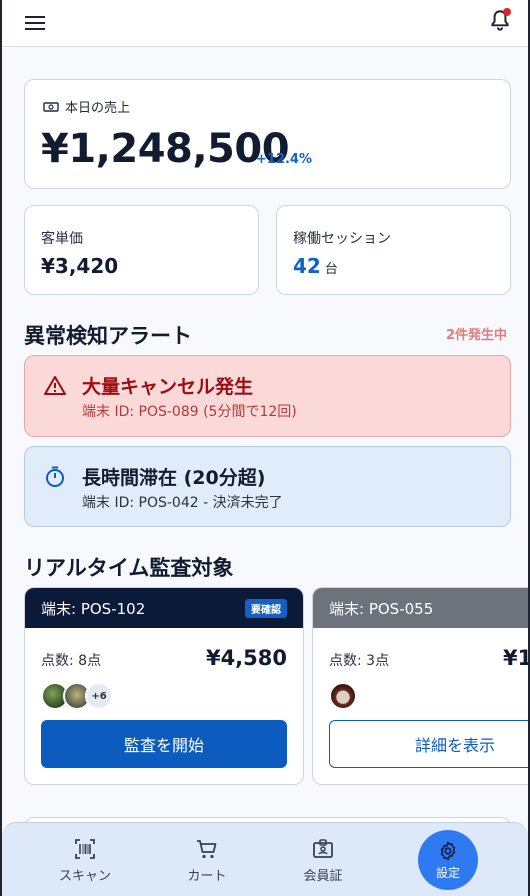 The width and height of the screenshot is (530, 896). What do you see at coordinates (93, 608) in the screenshot?
I see `terminal-id: 端末: POS-102` at bounding box center [93, 608].